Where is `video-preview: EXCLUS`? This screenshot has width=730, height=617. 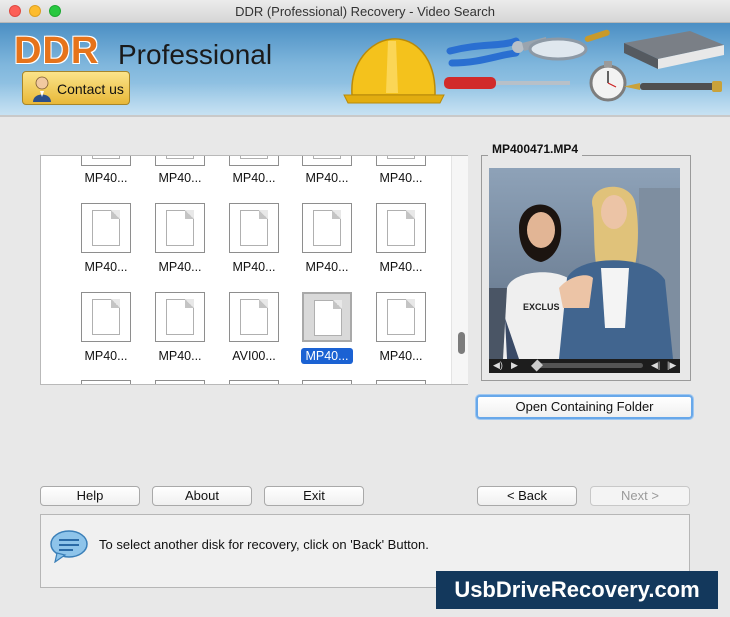 video-preview: EXCLUS is located at coordinates (584, 263).